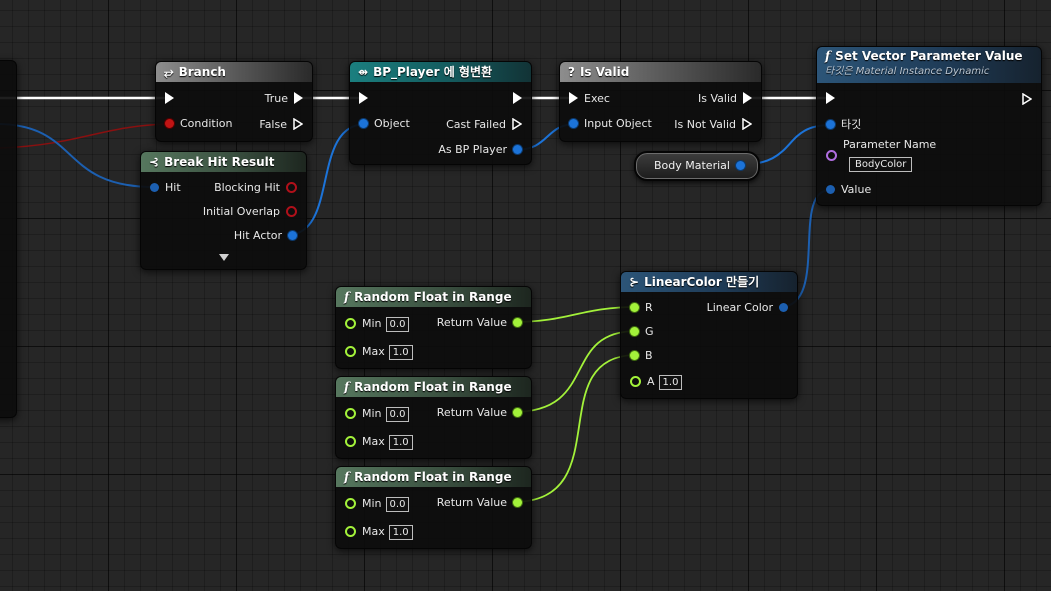  I want to click on b-row: B, so click(641, 356).